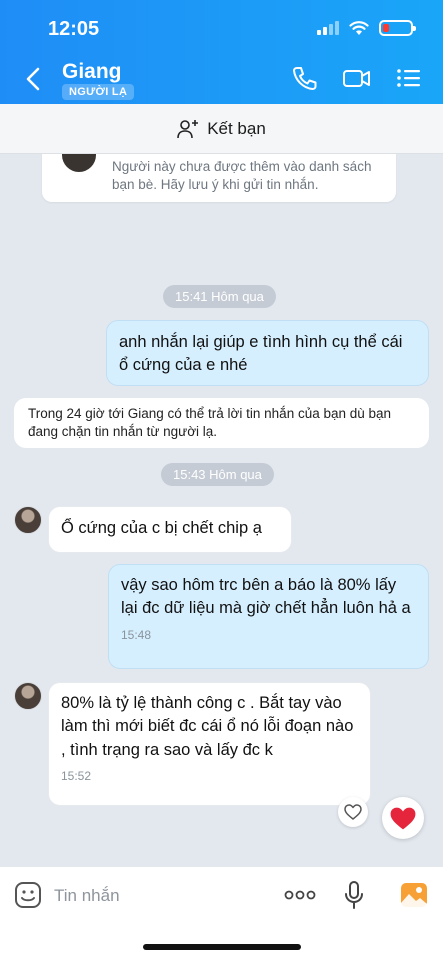  What do you see at coordinates (28, 895) in the screenshot?
I see `sticker-icon` at bounding box center [28, 895].